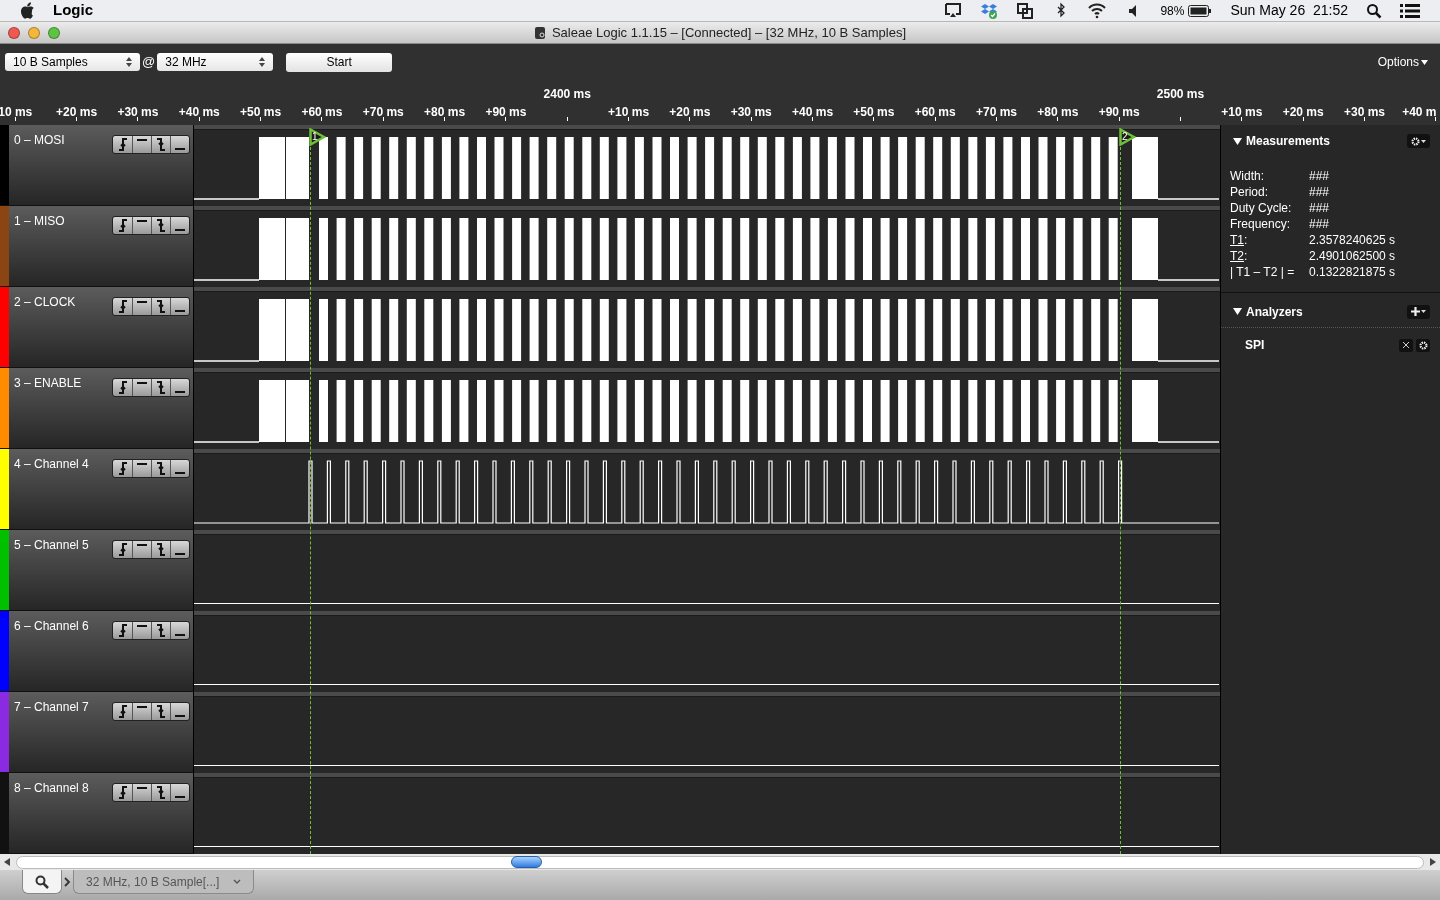 The height and width of the screenshot is (900, 1440). Describe the element at coordinates (72, 62) in the screenshot. I see `sample-count-select: 10 B Samples` at that location.